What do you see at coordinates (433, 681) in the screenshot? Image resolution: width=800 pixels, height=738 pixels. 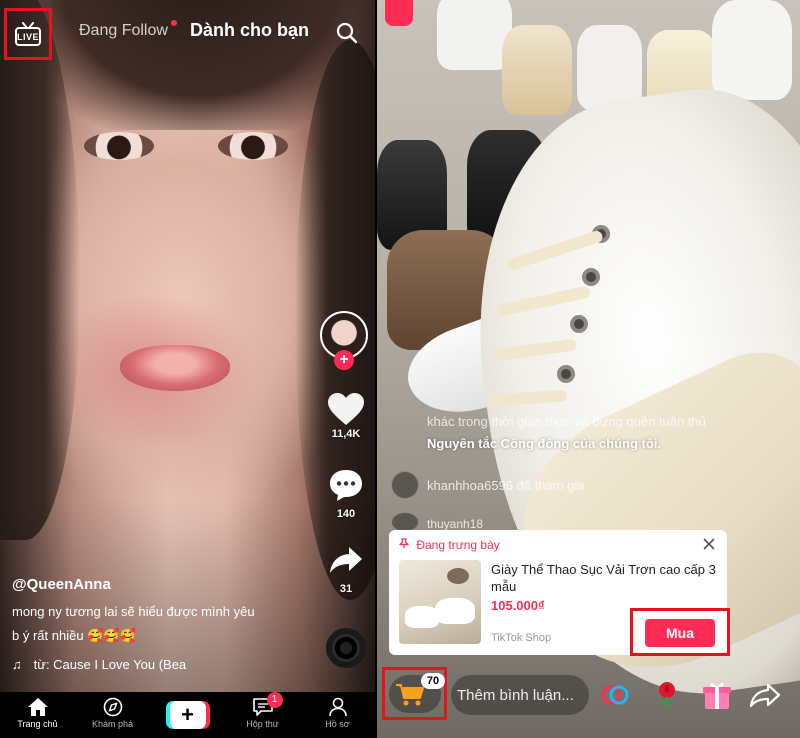 I see `cart-count-badge: 70` at bounding box center [433, 681].